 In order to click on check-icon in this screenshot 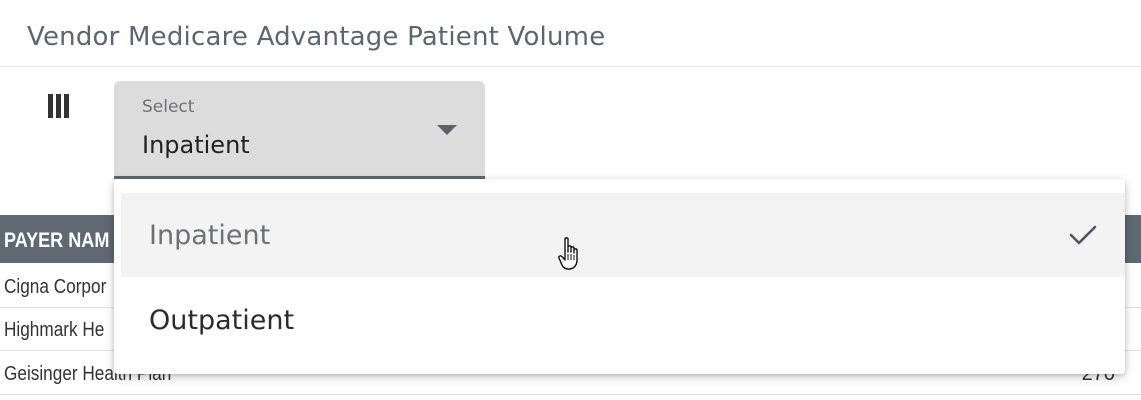, I will do `click(1083, 235)`.